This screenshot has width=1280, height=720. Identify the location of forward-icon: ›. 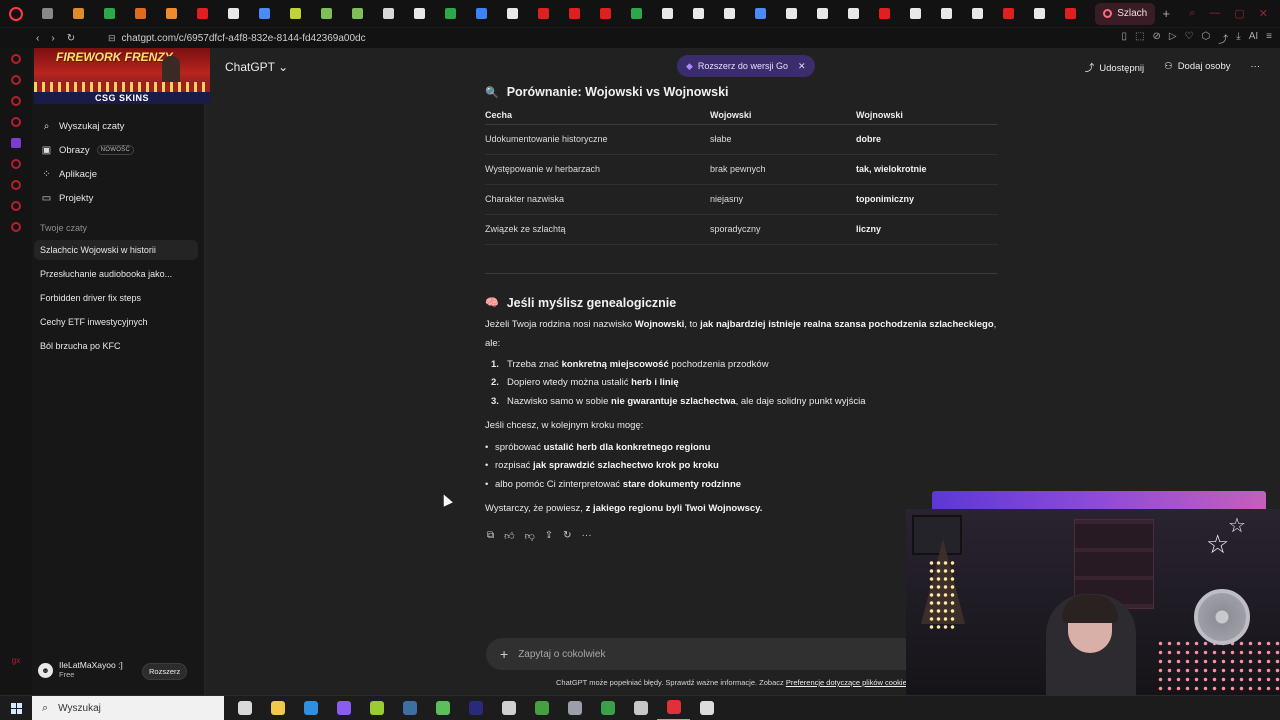
(52, 38).